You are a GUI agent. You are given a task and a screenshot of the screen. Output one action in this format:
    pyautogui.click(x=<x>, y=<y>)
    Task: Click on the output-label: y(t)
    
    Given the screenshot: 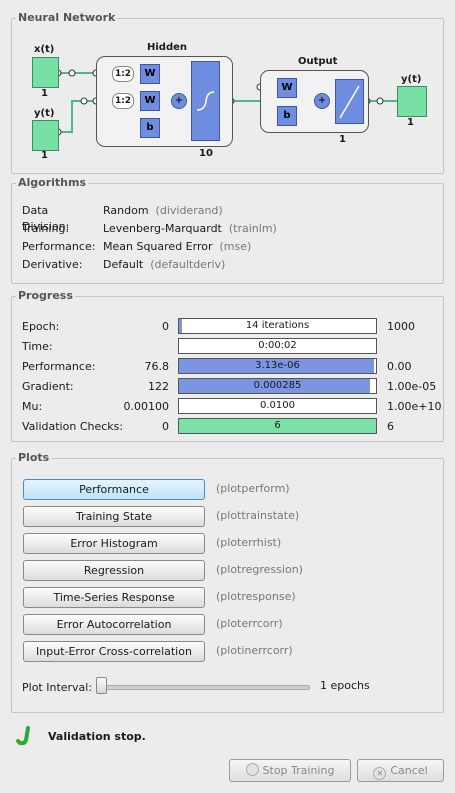 What is the action you would take?
    pyautogui.click(x=411, y=79)
    